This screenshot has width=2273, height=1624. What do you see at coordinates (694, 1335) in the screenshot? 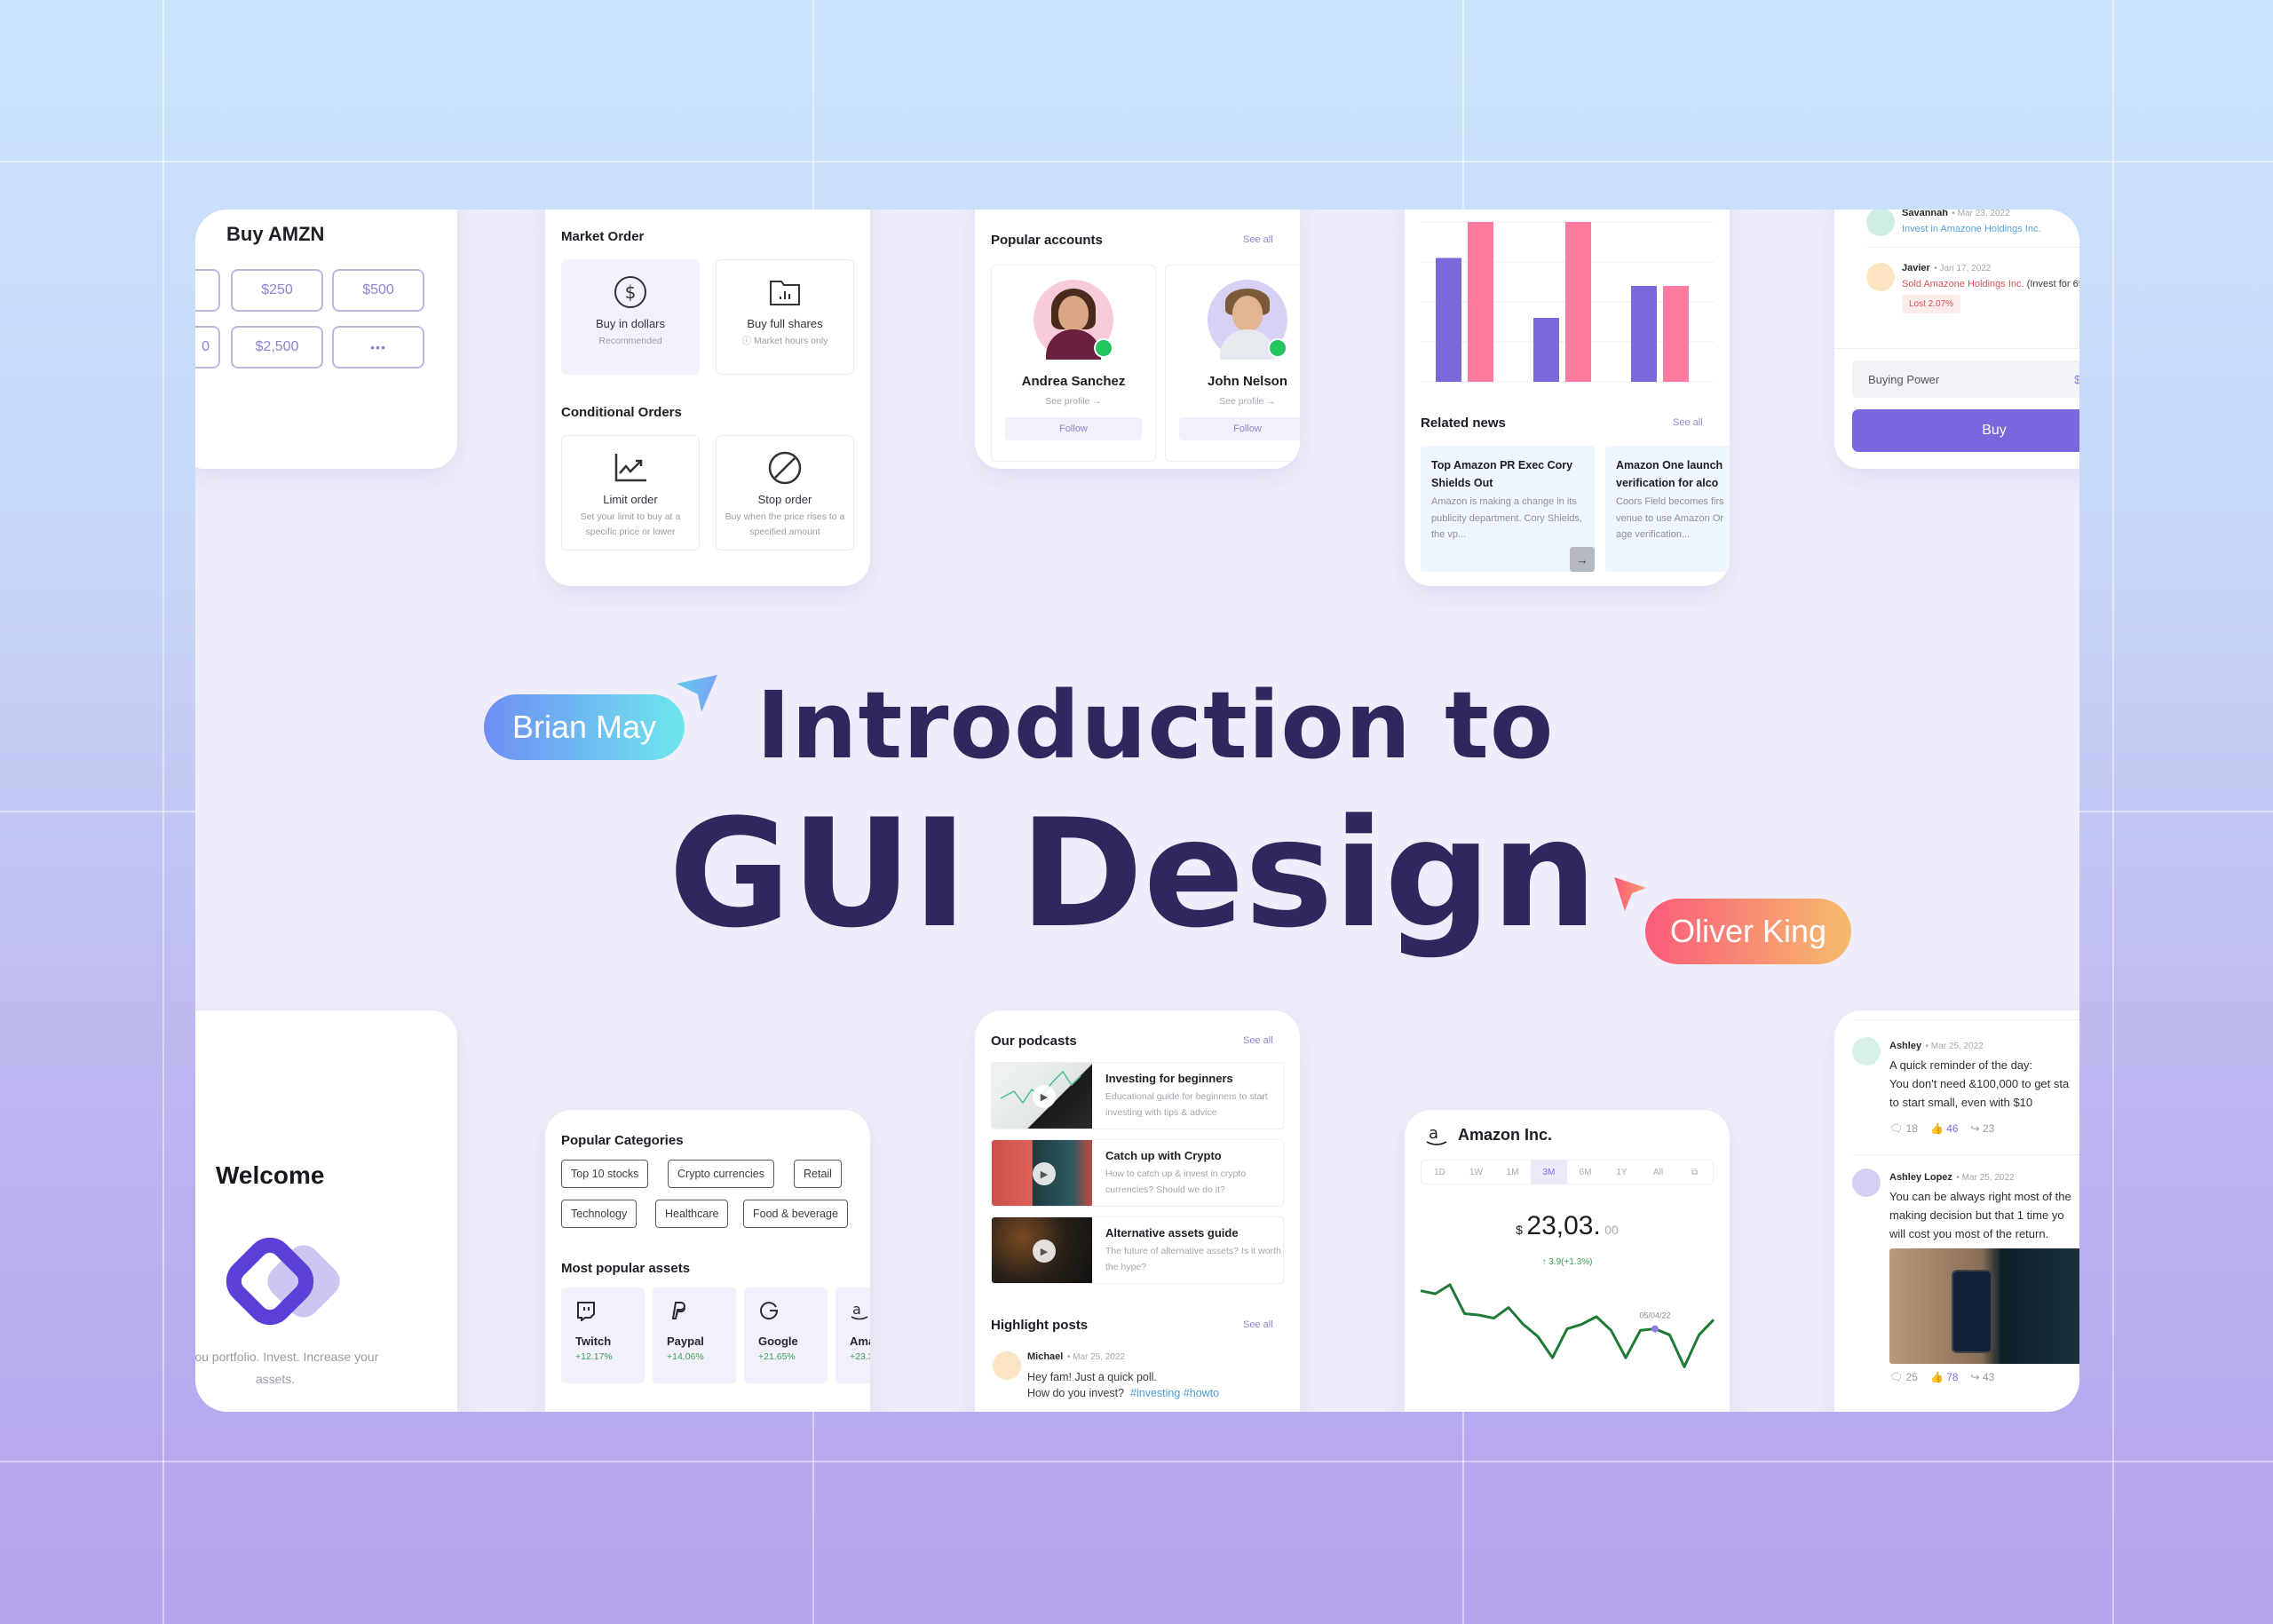
I see `asset-card: Paypal +14.06%` at bounding box center [694, 1335].